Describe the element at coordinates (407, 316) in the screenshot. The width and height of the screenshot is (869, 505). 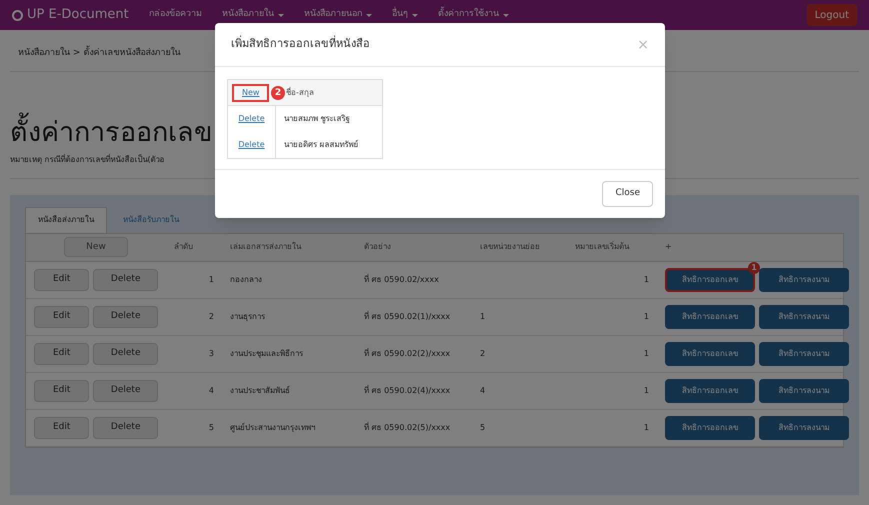
I see `table-cell-text: ที่ ศธ 0590.02(1)/xxxx` at that location.